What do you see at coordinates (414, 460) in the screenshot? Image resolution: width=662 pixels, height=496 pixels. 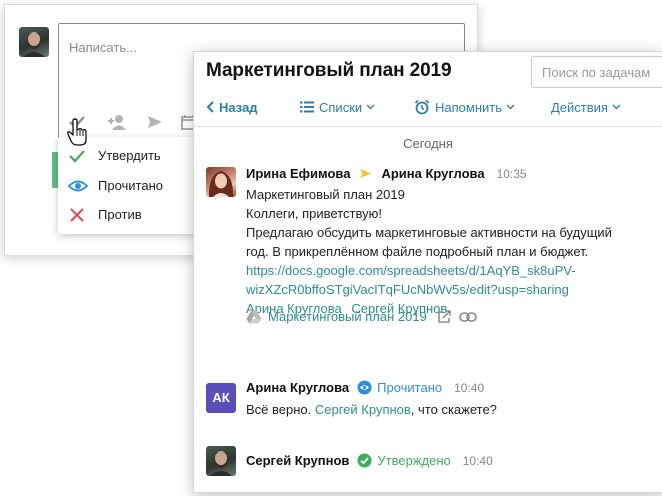 I see `status-label: Утверждено` at bounding box center [414, 460].